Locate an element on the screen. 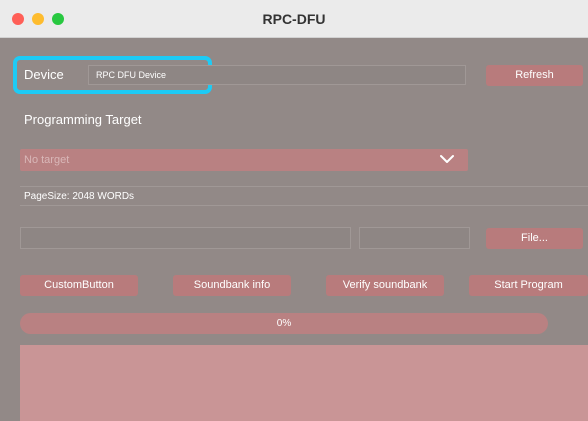 Image resolution: width=588 pixels, height=421 pixels. title-bar: RPC-DFU is located at coordinates (294, 19).